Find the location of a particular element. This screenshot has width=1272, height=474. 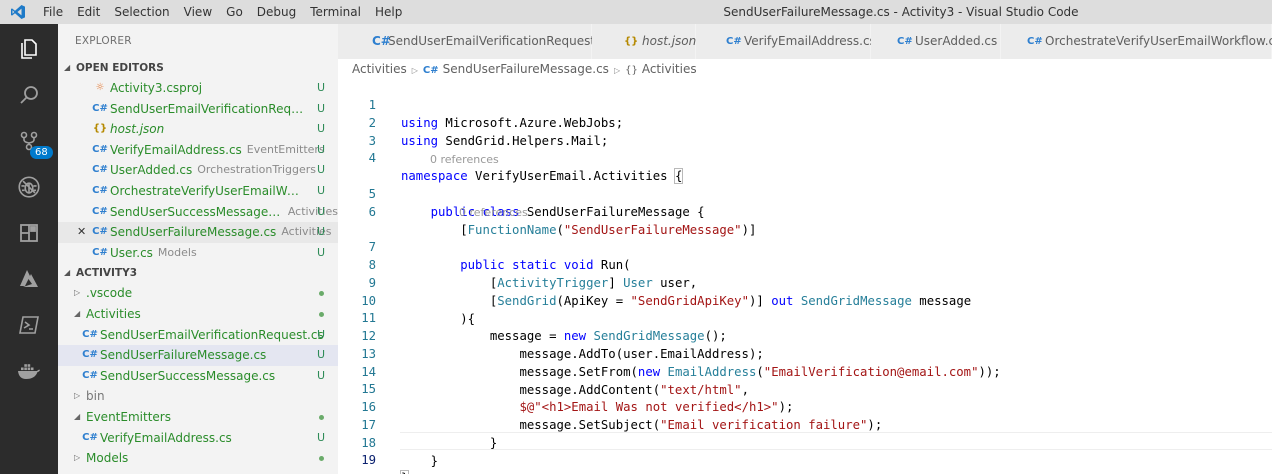

code-line: 4 namespace VerifyUserEmail.Activities { is located at coordinates (526, 167).